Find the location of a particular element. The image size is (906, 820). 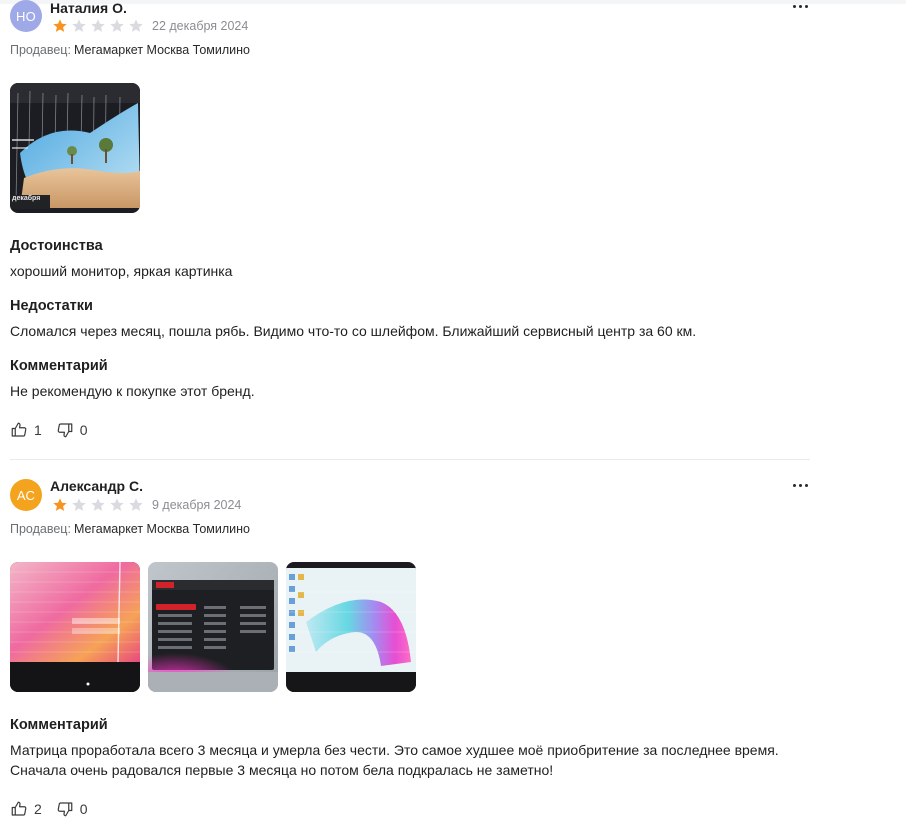

avatar: НО is located at coordinates (26, 16).